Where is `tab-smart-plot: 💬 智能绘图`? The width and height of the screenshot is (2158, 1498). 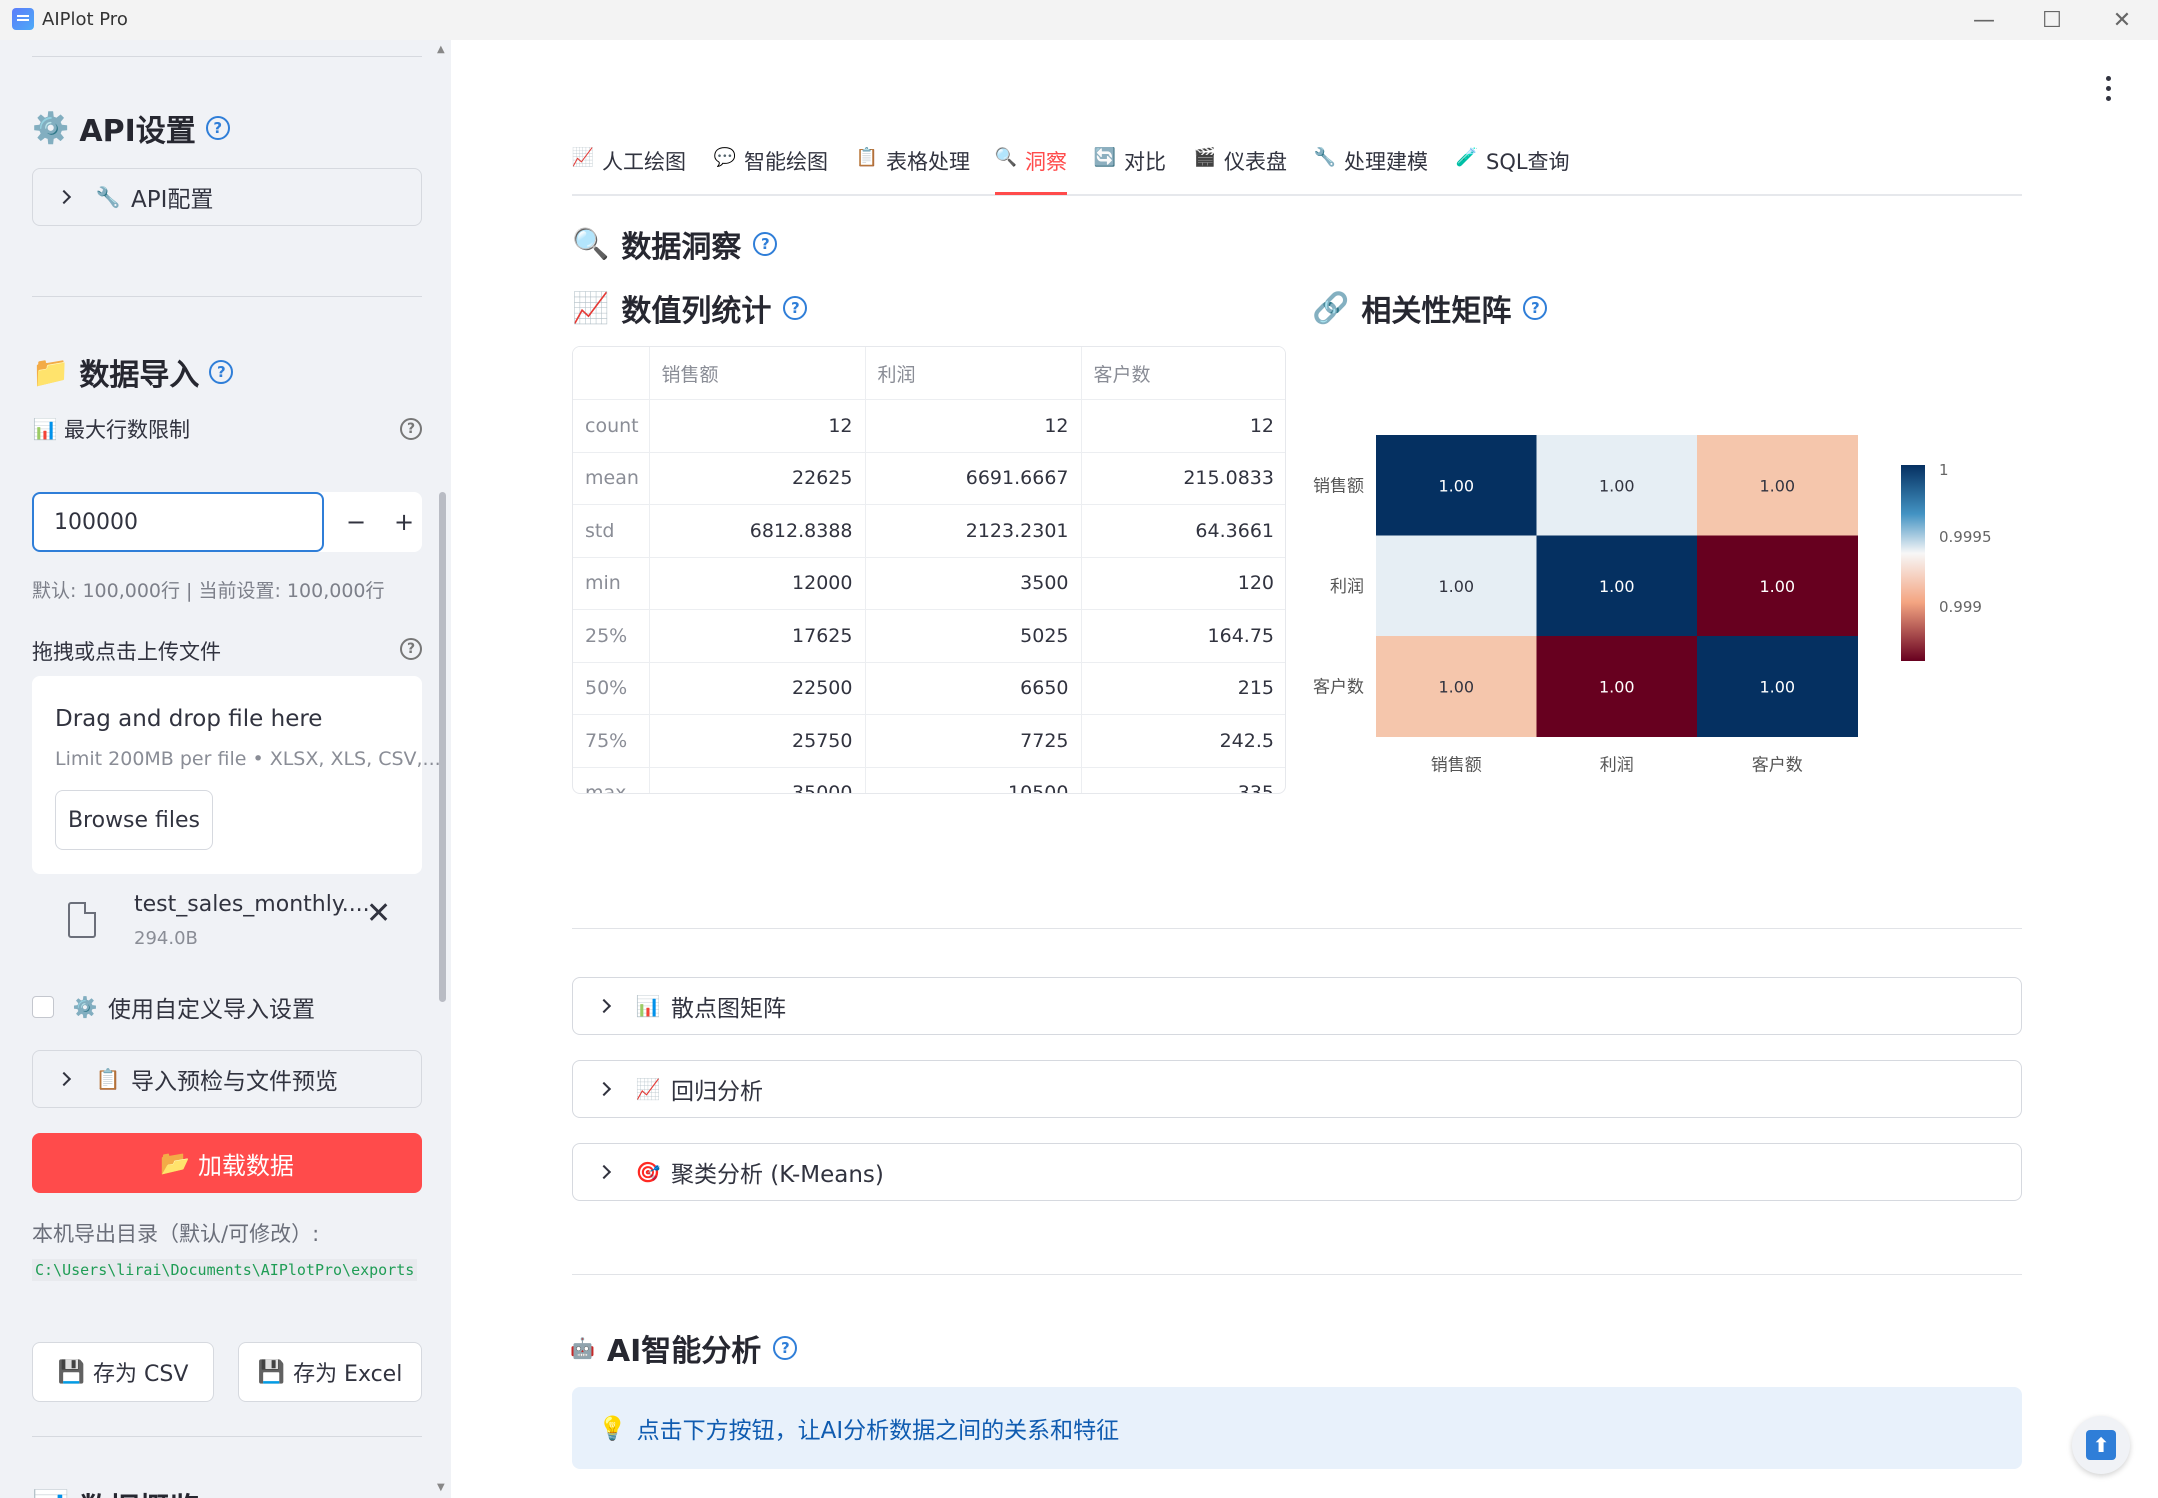
tab-smart-plot: 💬 智能绘图 is located at coordinates (771, 168).